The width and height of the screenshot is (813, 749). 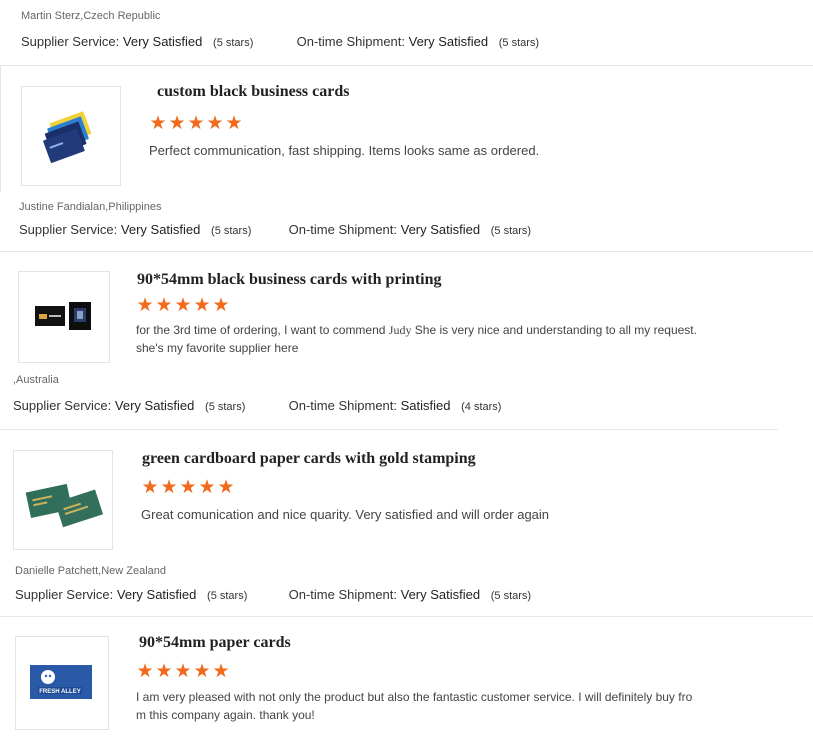 I want to click on product-title: 90*54mm paper cards, so click(x=215, y=643).